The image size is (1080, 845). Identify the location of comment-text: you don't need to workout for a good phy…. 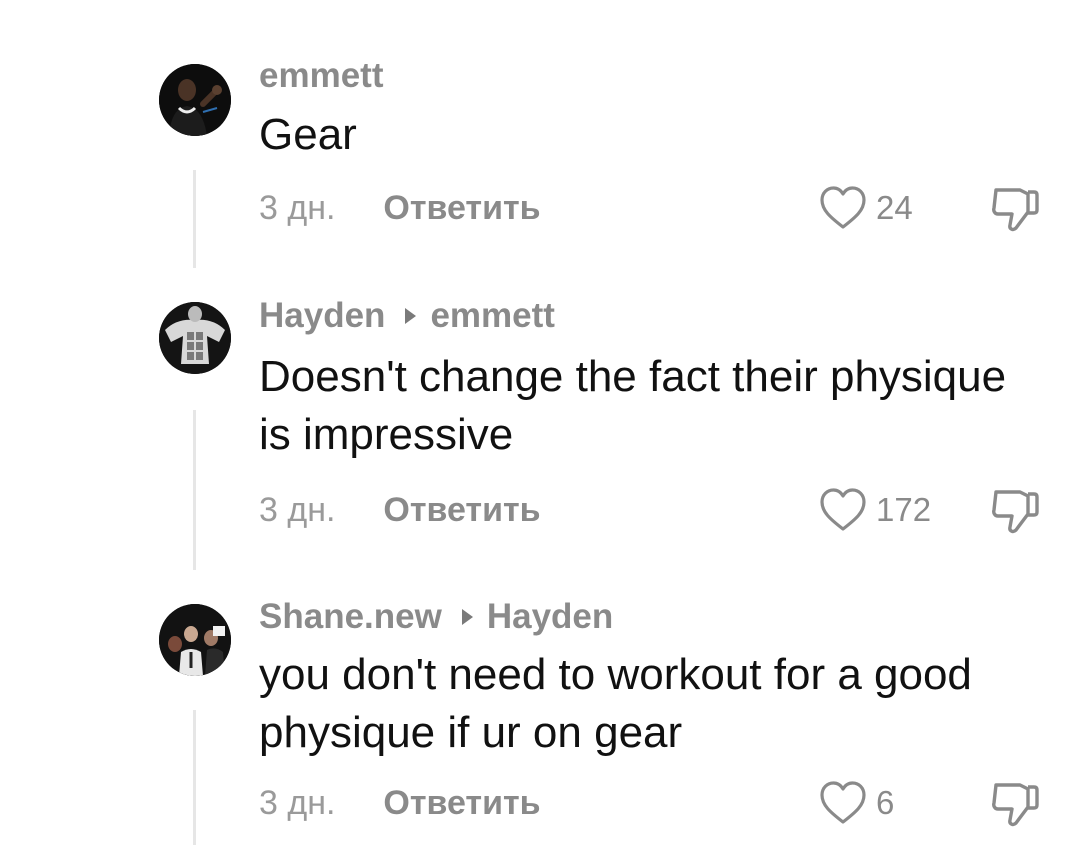
(615, 703).